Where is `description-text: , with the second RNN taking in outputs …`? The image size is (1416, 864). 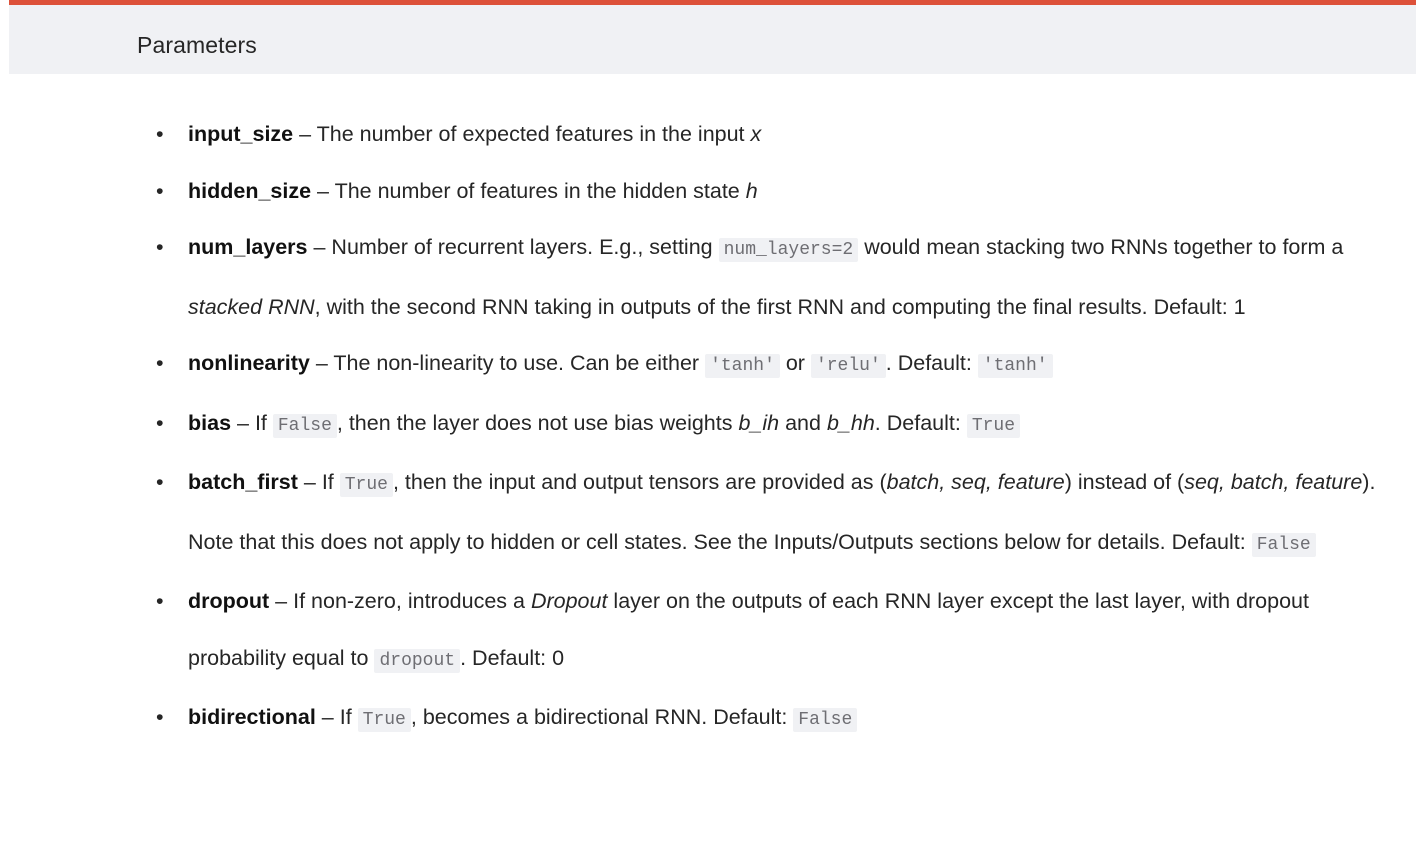
description-text: , with the second RNN taking in outputs … is located at coordinates (780, 306).